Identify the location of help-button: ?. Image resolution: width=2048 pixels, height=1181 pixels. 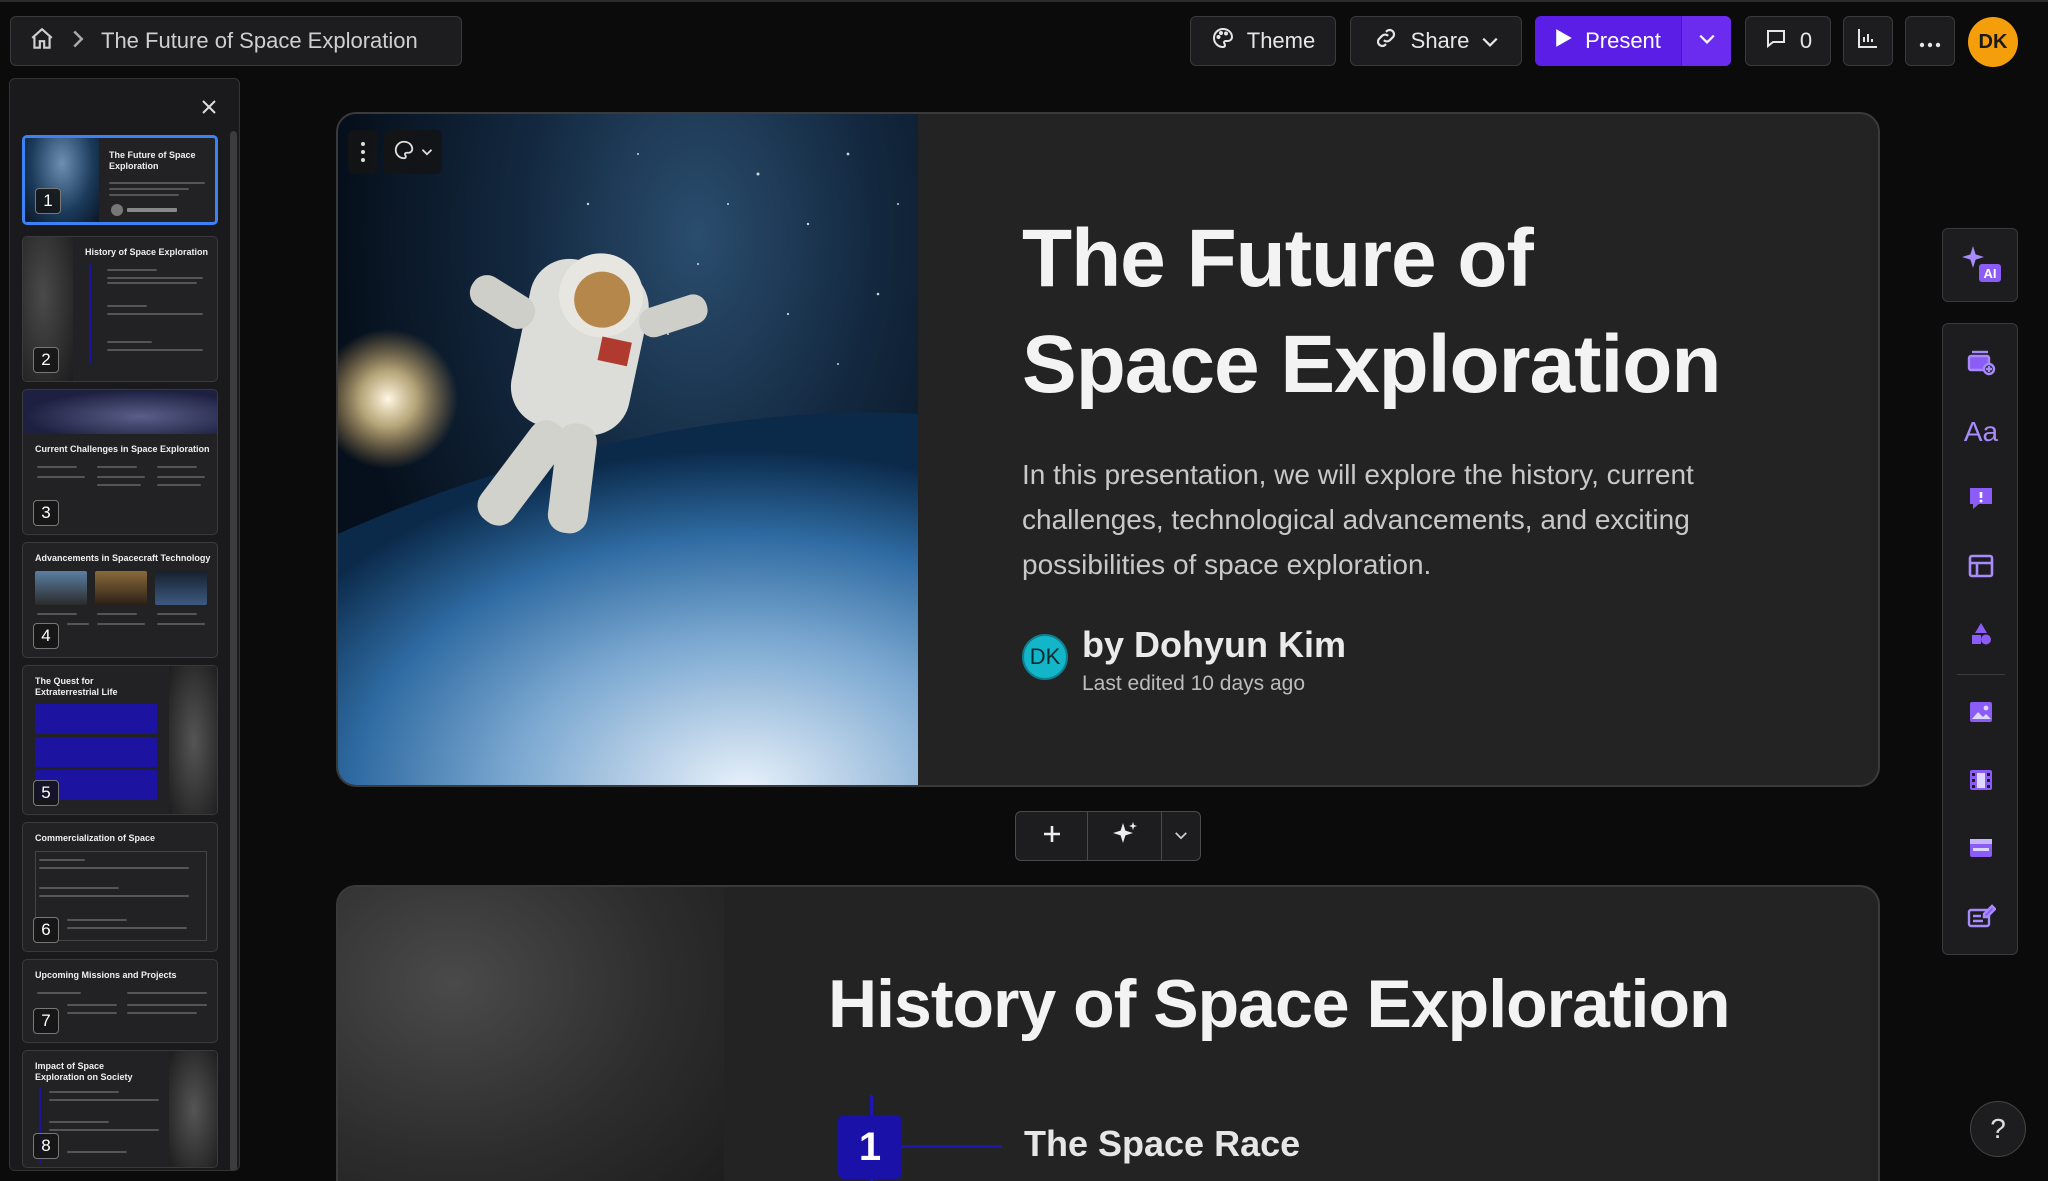
(1998, 1129).